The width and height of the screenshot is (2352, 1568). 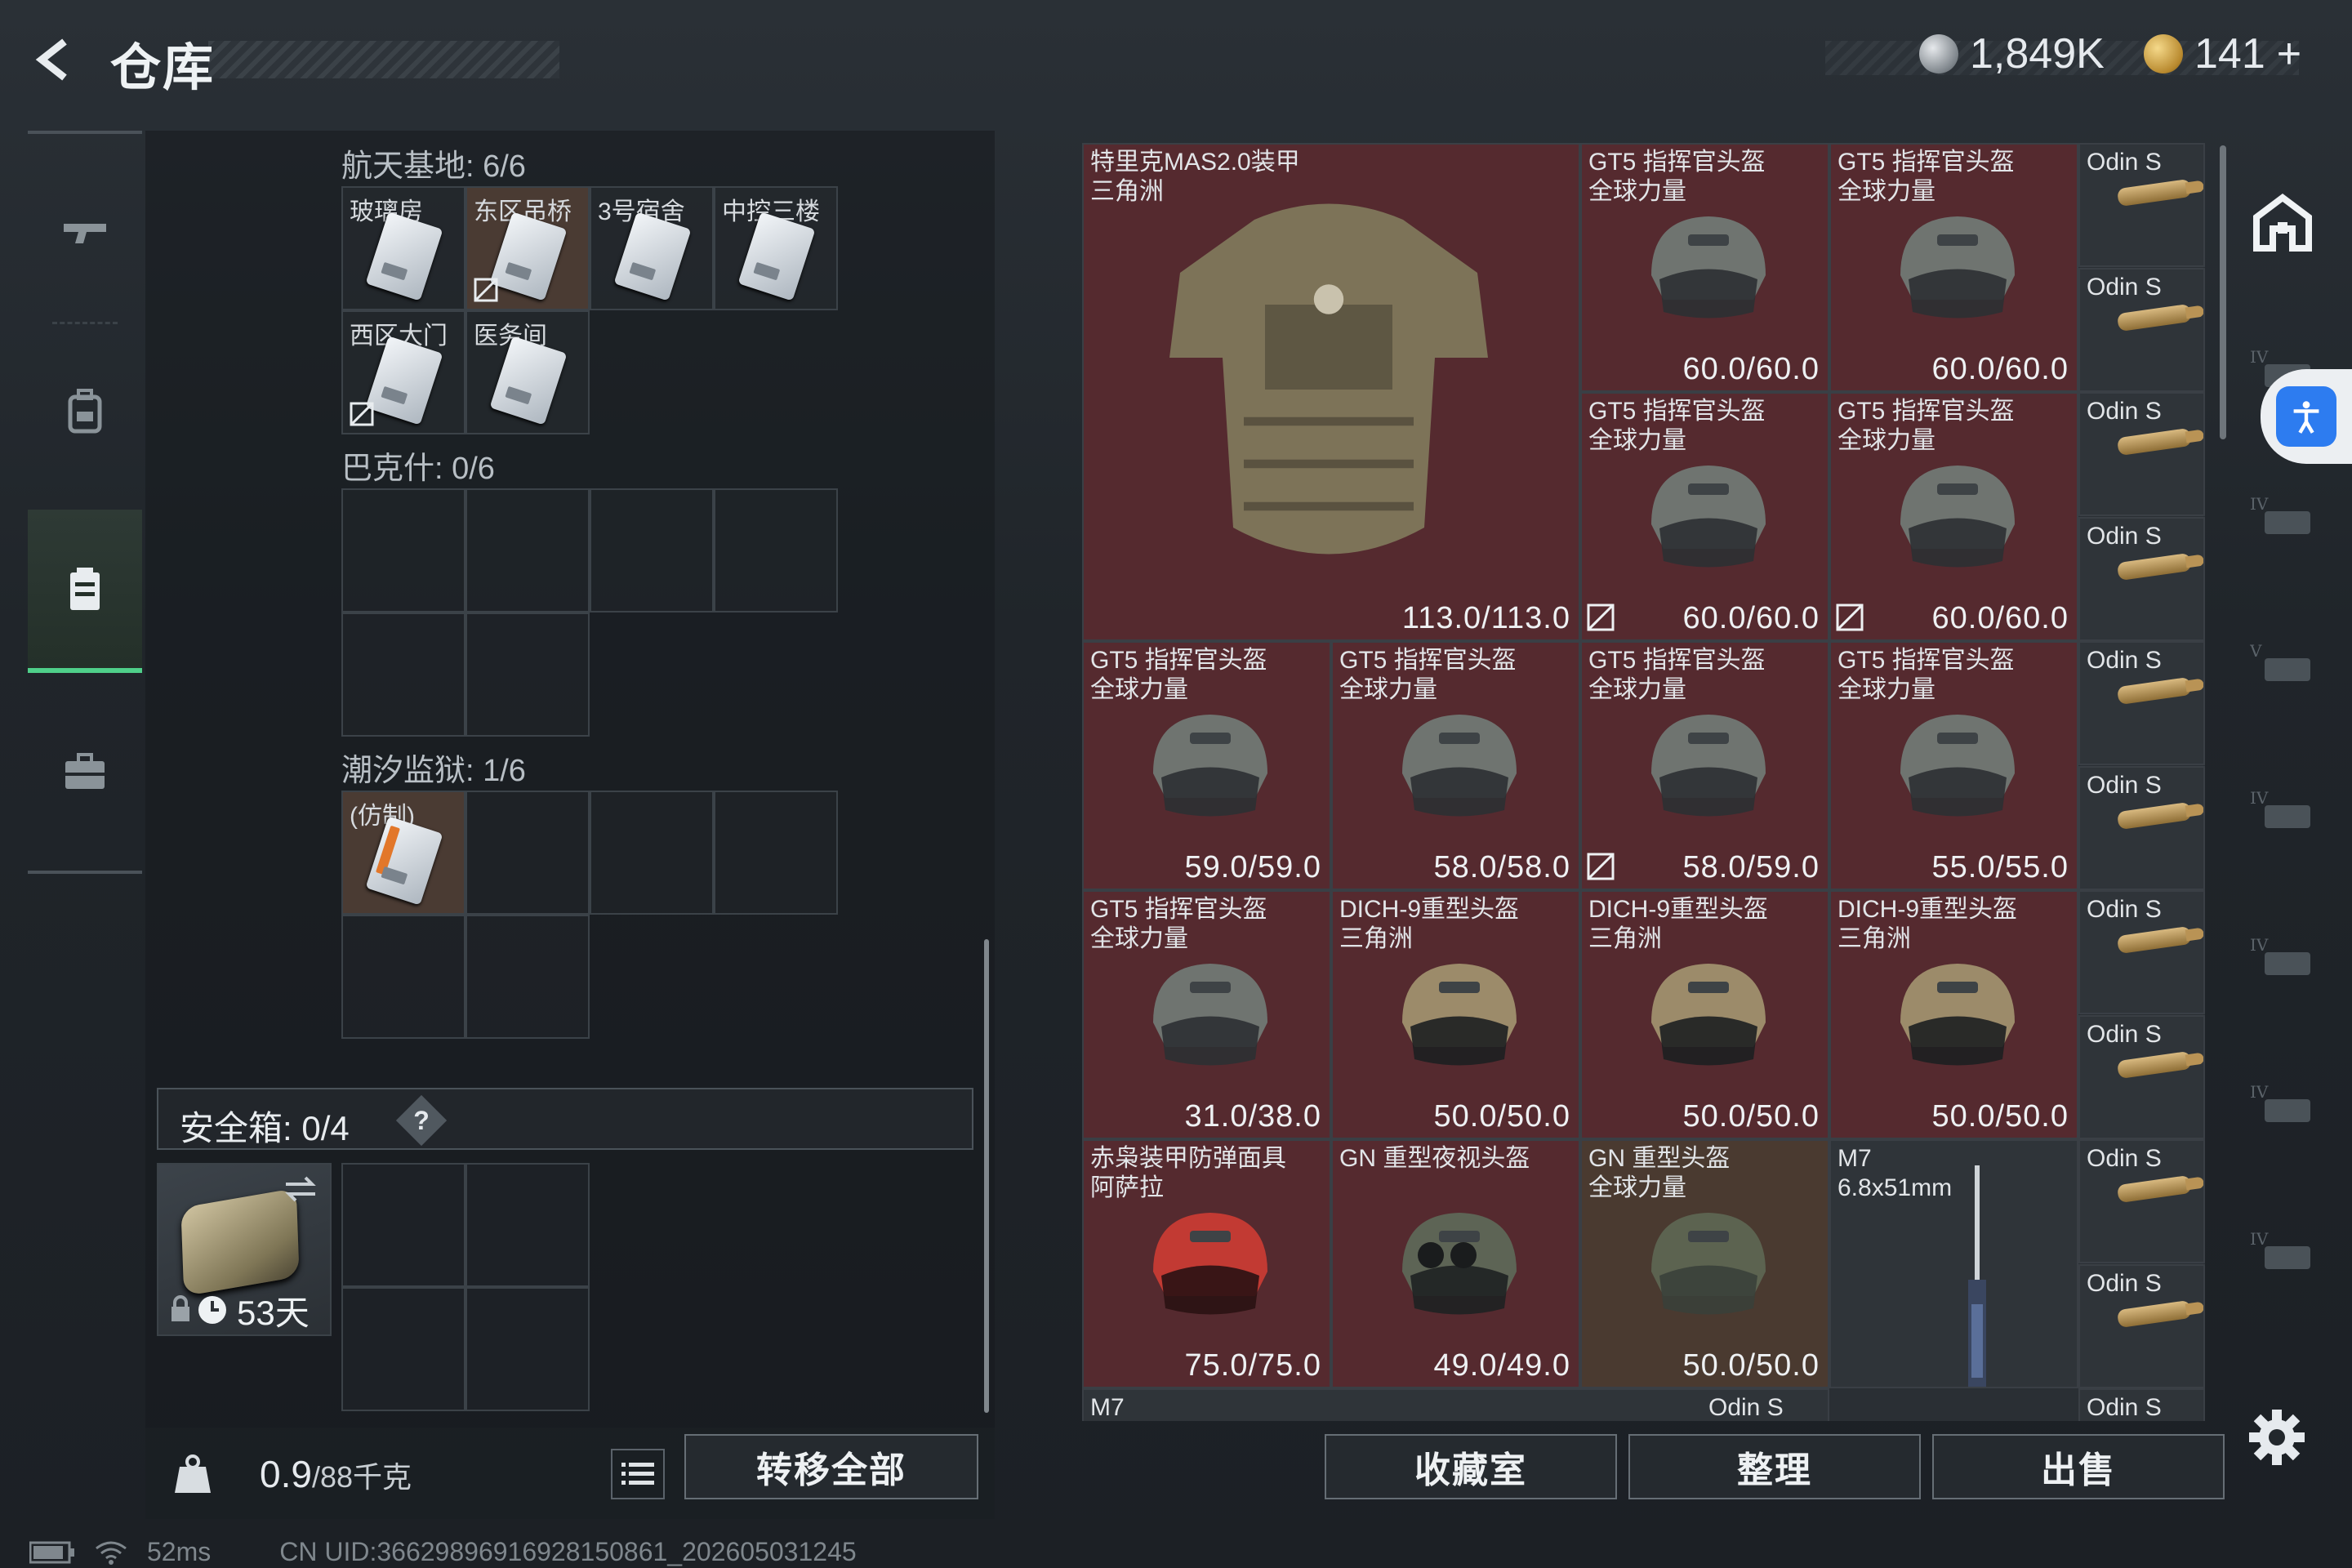 What do you see at coordinates (1977, 1276) in the screenshot?
I see `rifle-icon` at bounding box center [1977, 1276].